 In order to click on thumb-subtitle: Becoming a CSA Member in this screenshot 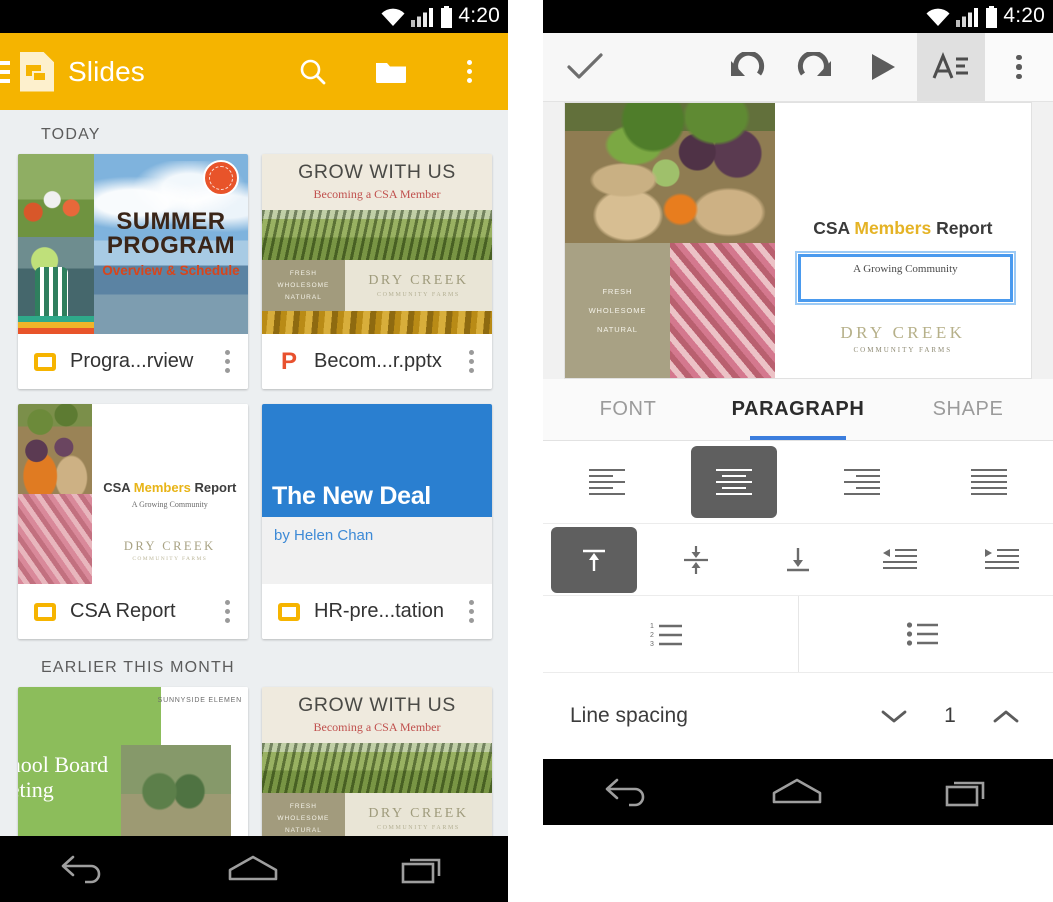, I will do `click(377, 194)`.